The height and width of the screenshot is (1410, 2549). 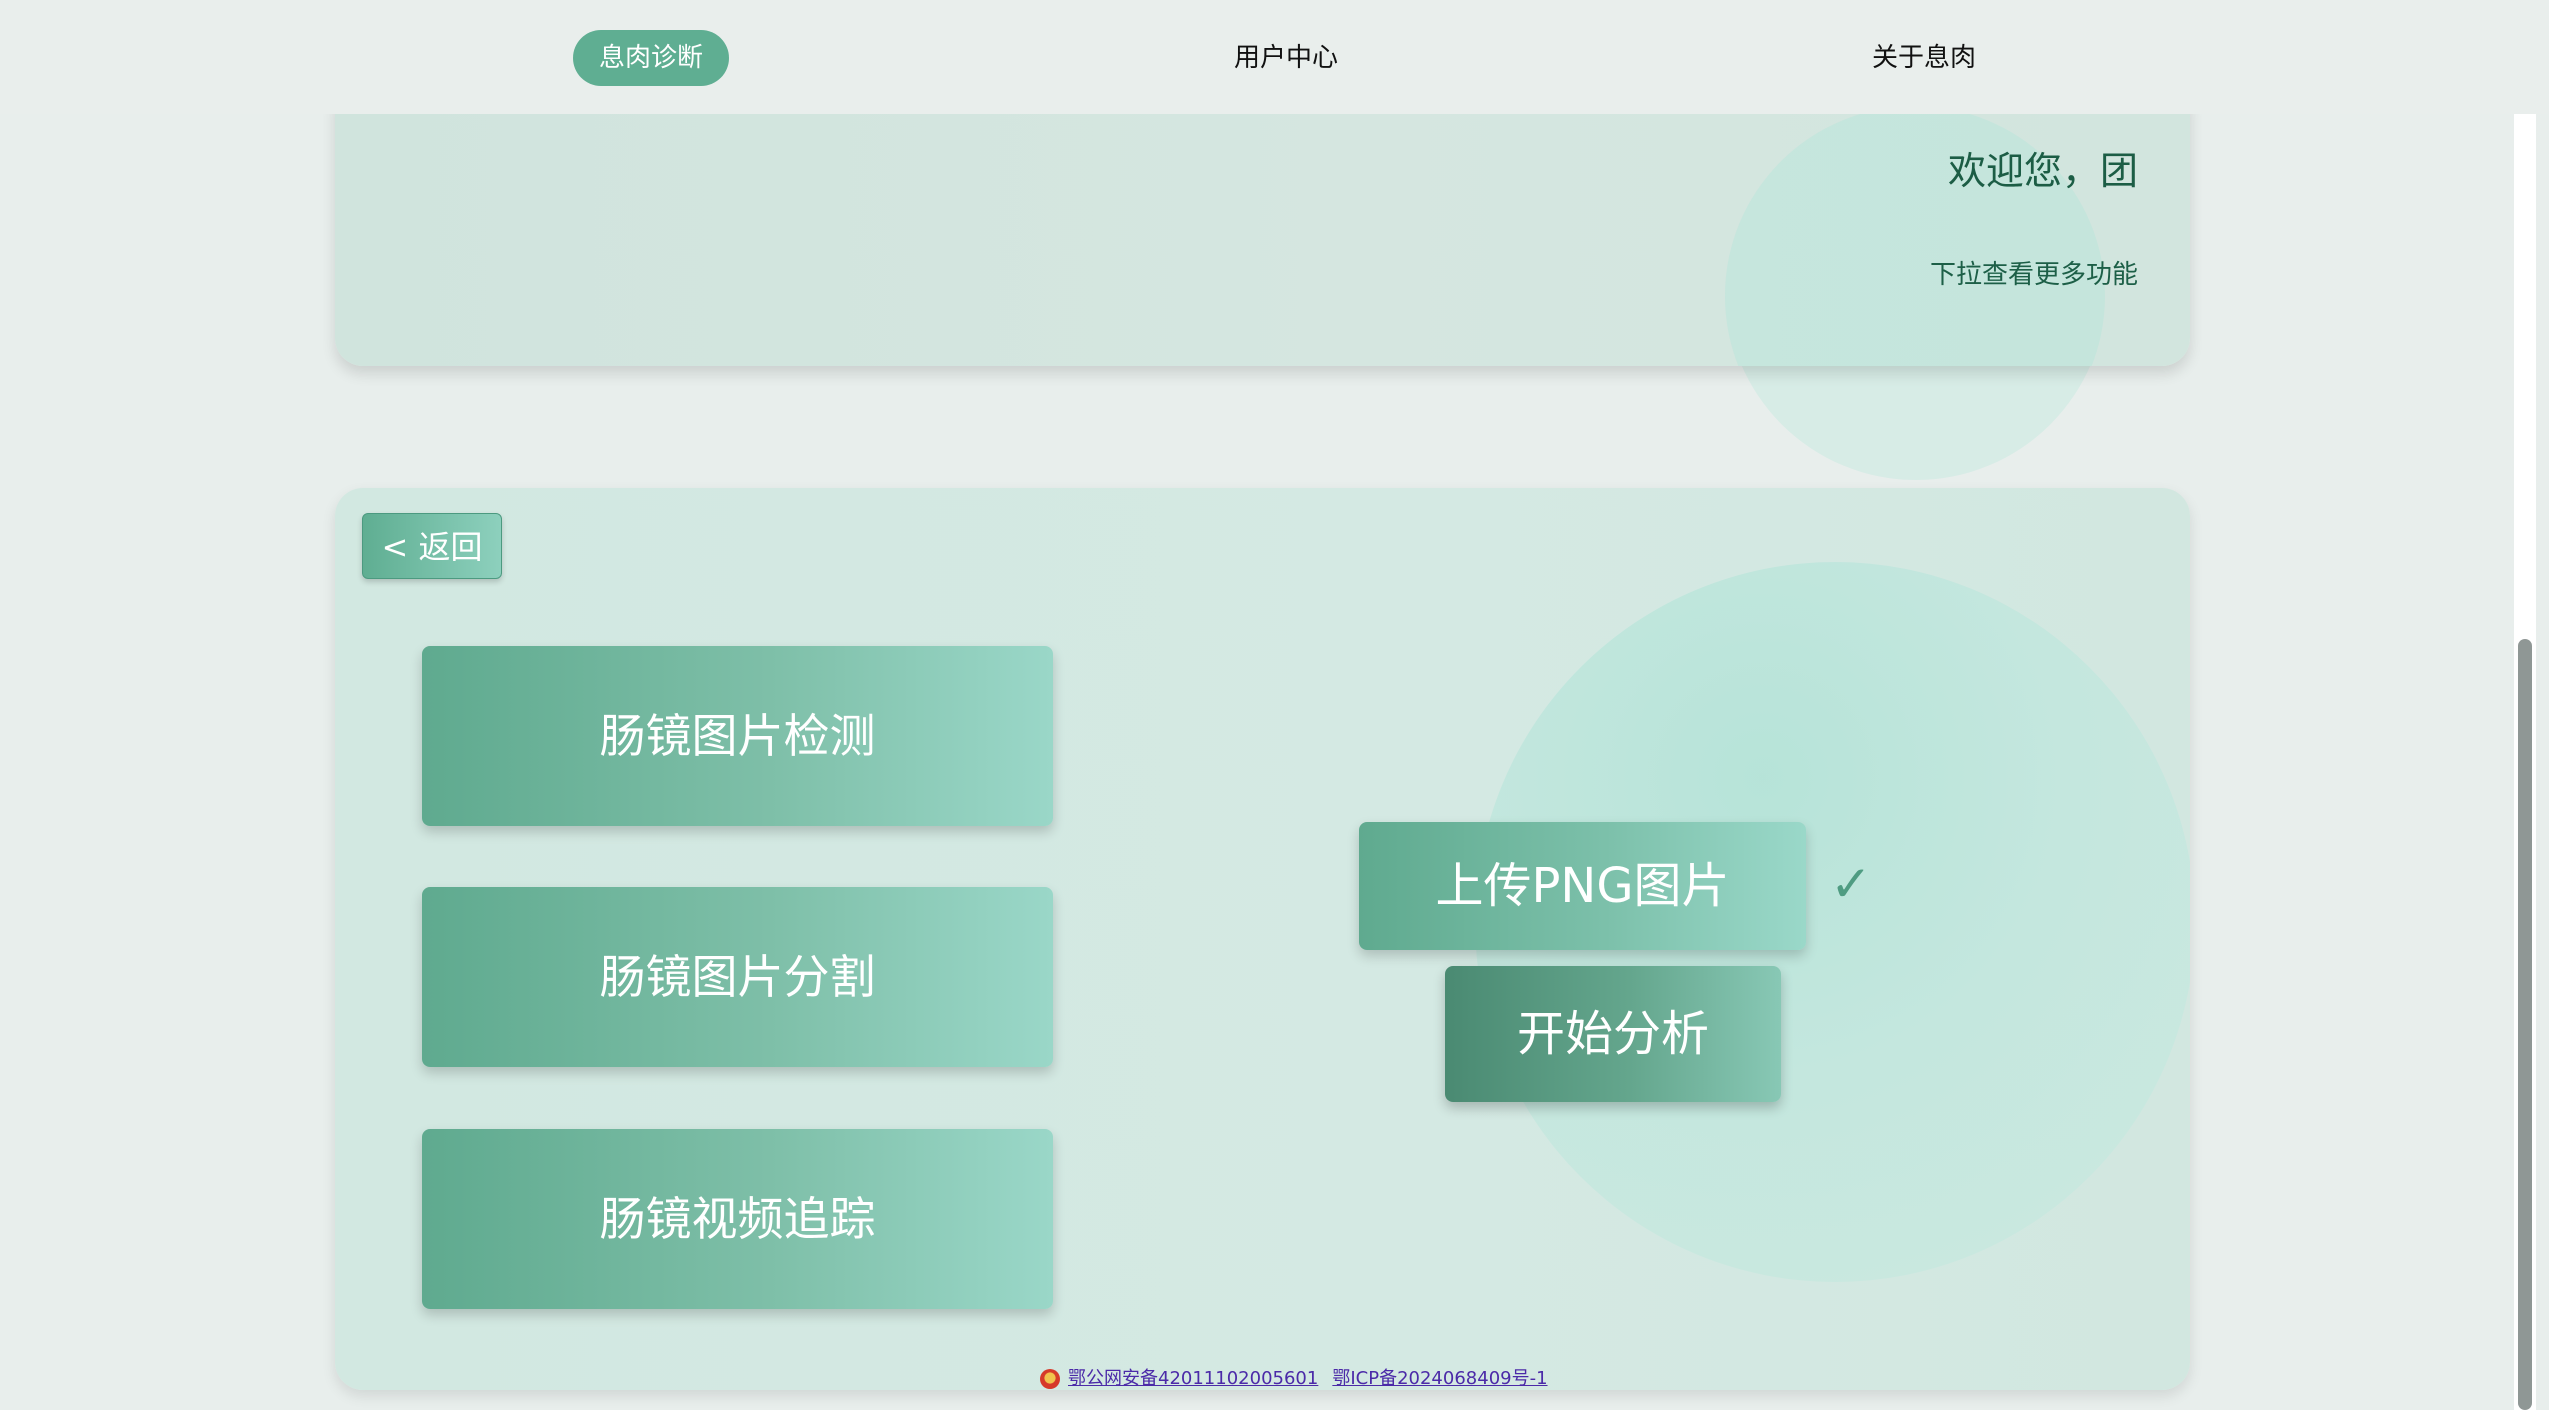 What do you see at coordinates (2525, 1024) in the screenshot?
I see `scrollbar-thumb` at bounding box center [2525, 1024].